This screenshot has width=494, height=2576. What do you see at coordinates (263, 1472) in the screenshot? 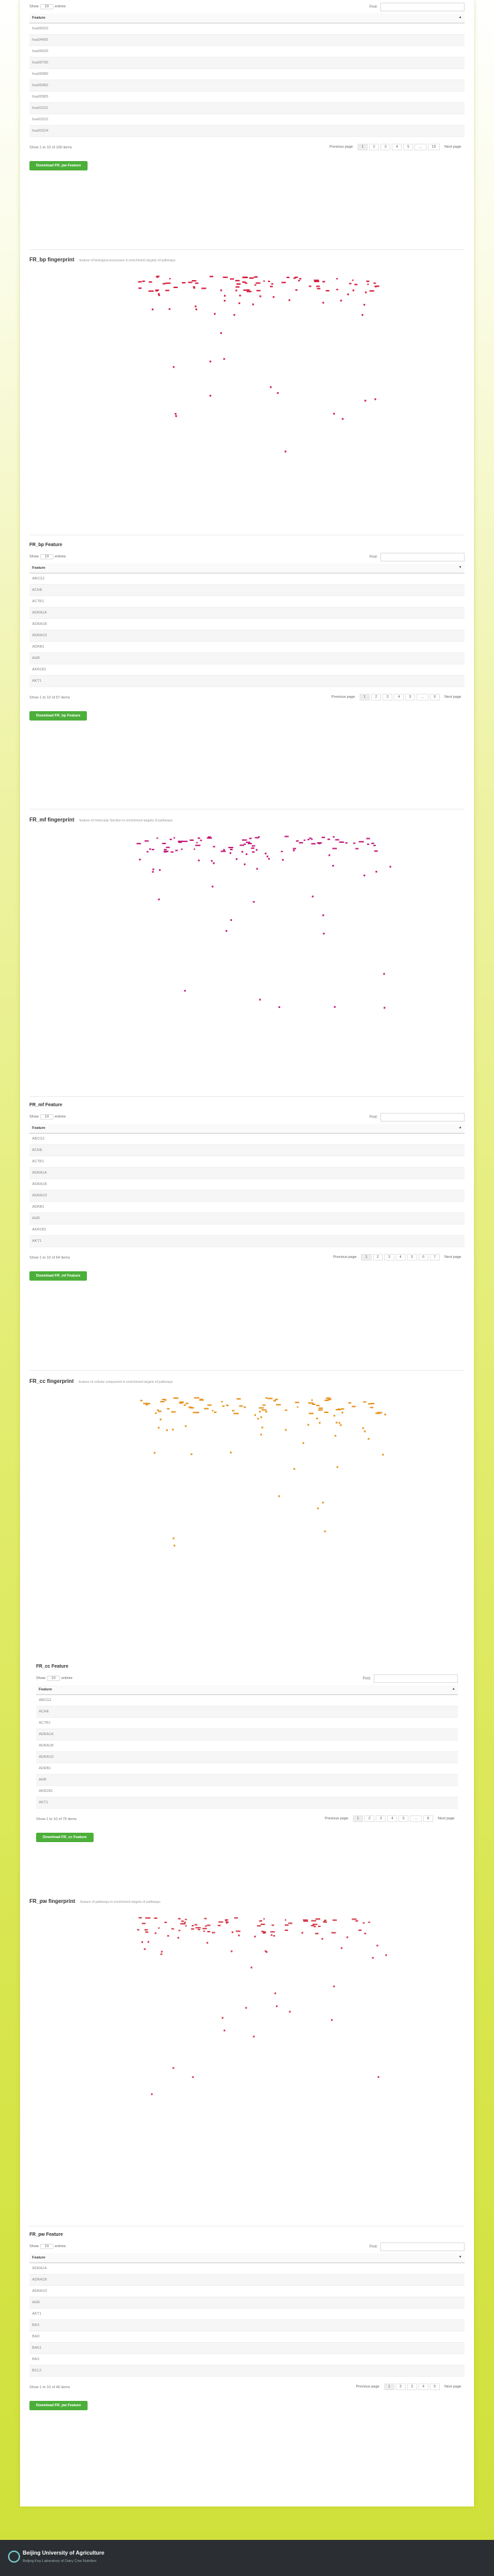
I see `fingerprint-plot` at bounding box center [263, 1472].